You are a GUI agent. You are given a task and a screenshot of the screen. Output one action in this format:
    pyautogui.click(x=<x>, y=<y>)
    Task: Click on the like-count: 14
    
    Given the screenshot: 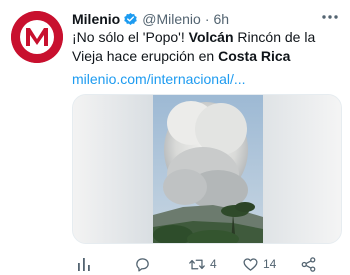 What is the action you would take?
    pyautogui.click(x=270, y=264)
    